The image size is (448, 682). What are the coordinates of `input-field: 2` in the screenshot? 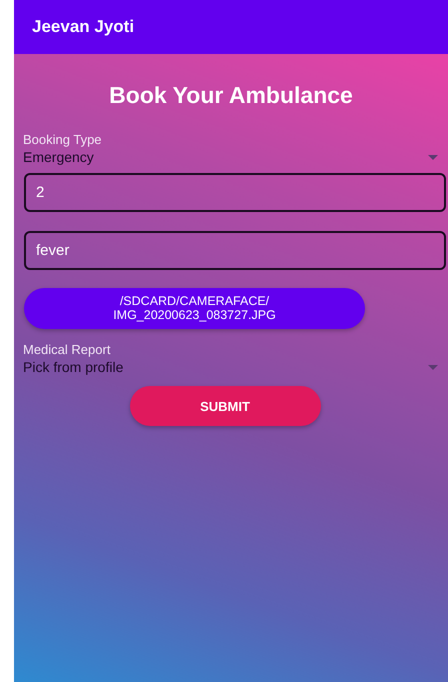 It's located at (235, 192).